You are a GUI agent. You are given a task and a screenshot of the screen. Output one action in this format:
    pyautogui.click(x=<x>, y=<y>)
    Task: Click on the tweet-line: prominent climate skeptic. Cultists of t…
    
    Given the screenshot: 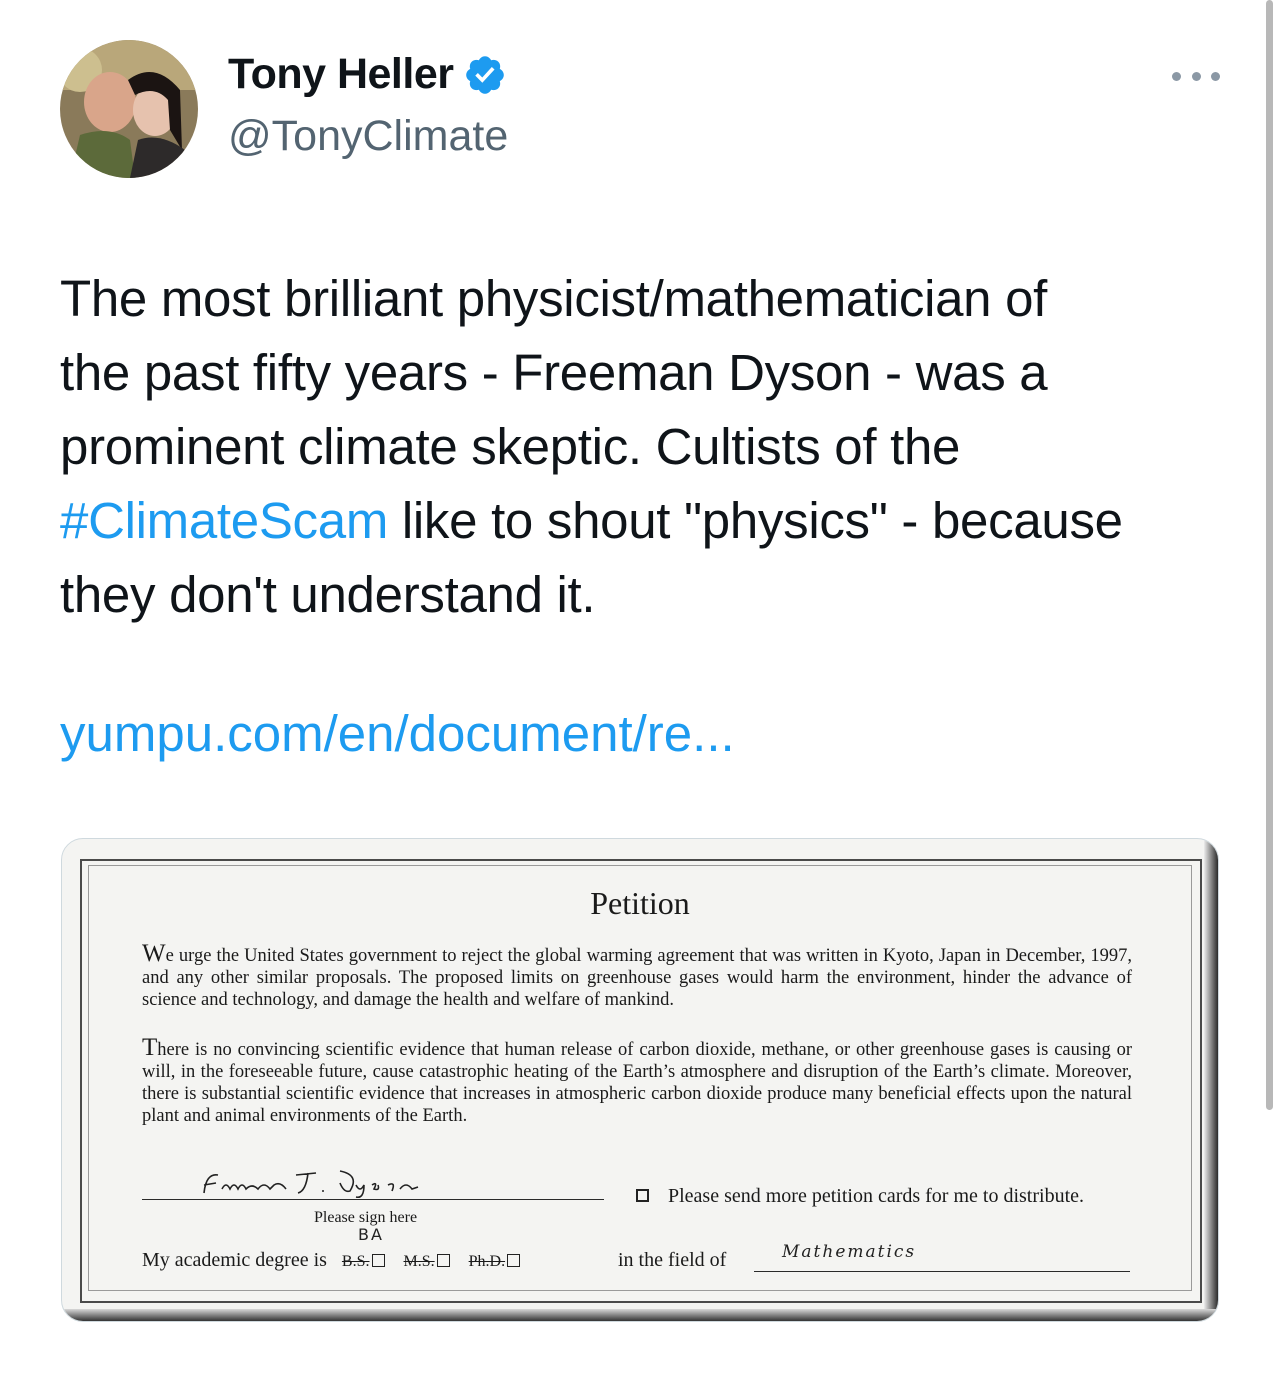 What is the action you would take?
    pyautogui.click(x=510, y=446)
    